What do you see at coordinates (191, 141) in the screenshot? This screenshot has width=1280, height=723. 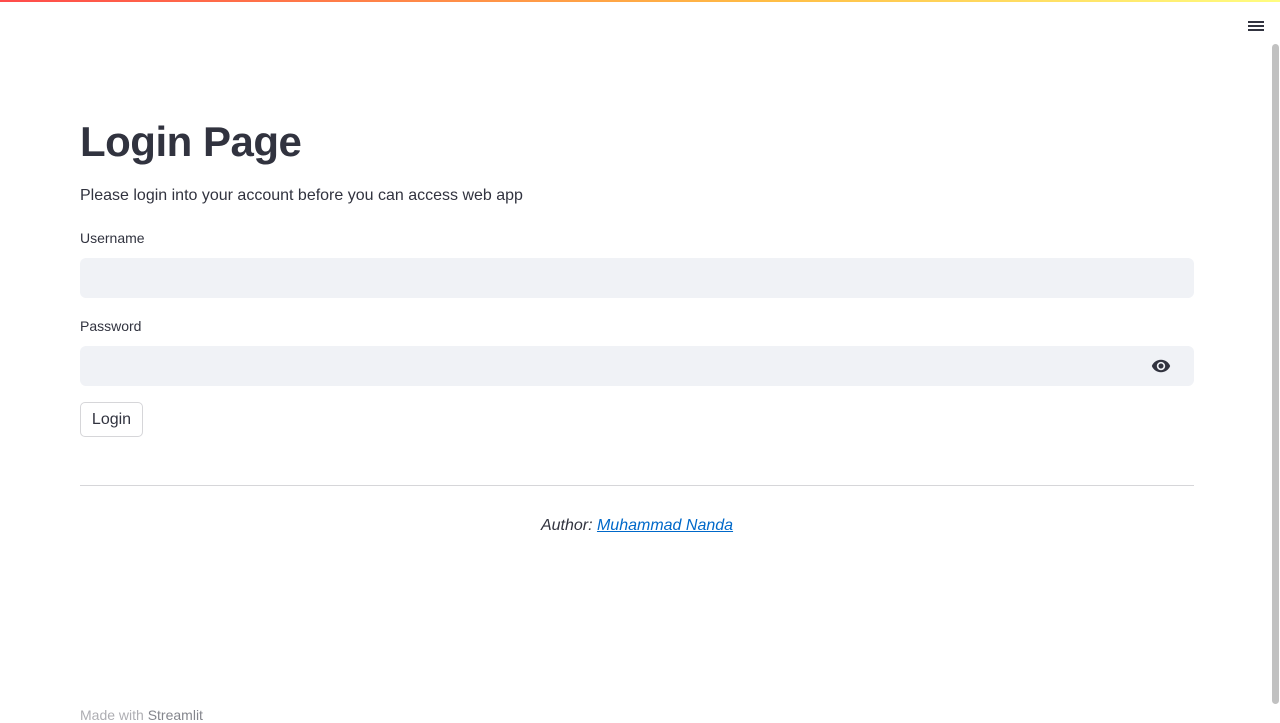 I see `page-title: Login Page` at bounding box center [191, 141].